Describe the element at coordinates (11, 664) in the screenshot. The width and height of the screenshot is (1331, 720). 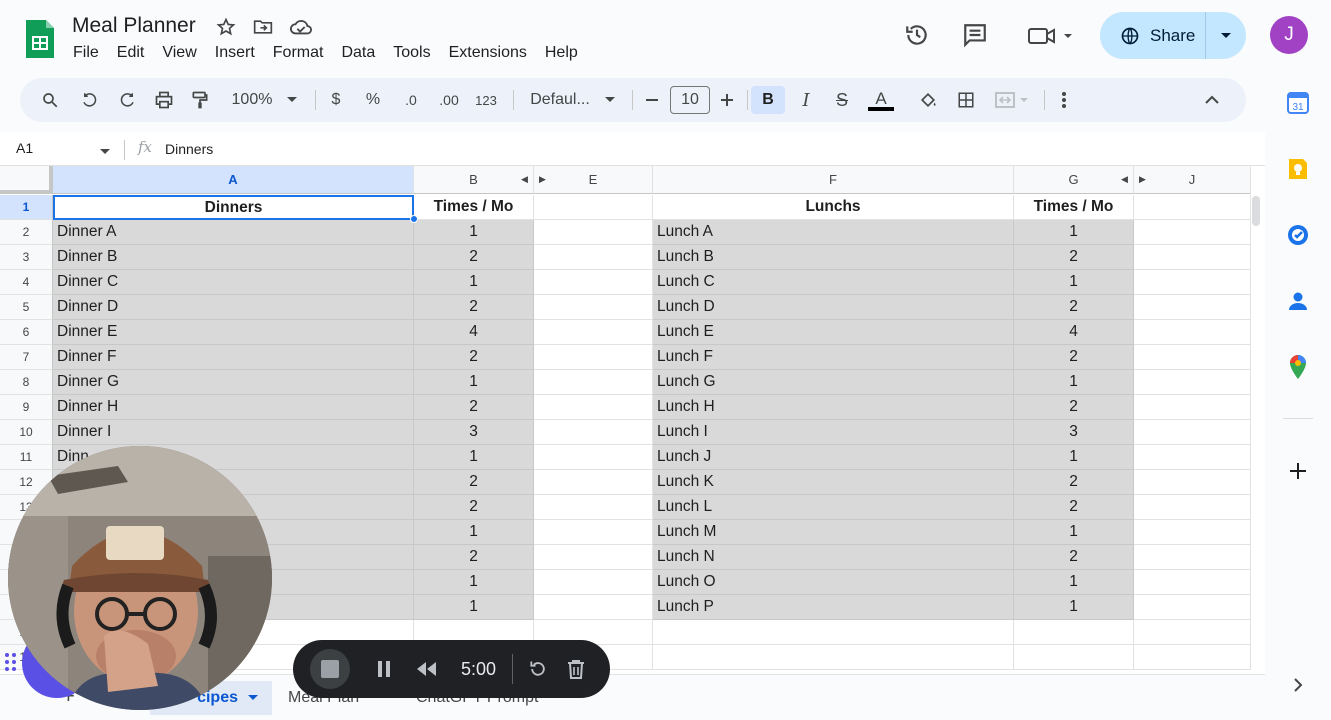
I see `drag-handle-icon` at that location.